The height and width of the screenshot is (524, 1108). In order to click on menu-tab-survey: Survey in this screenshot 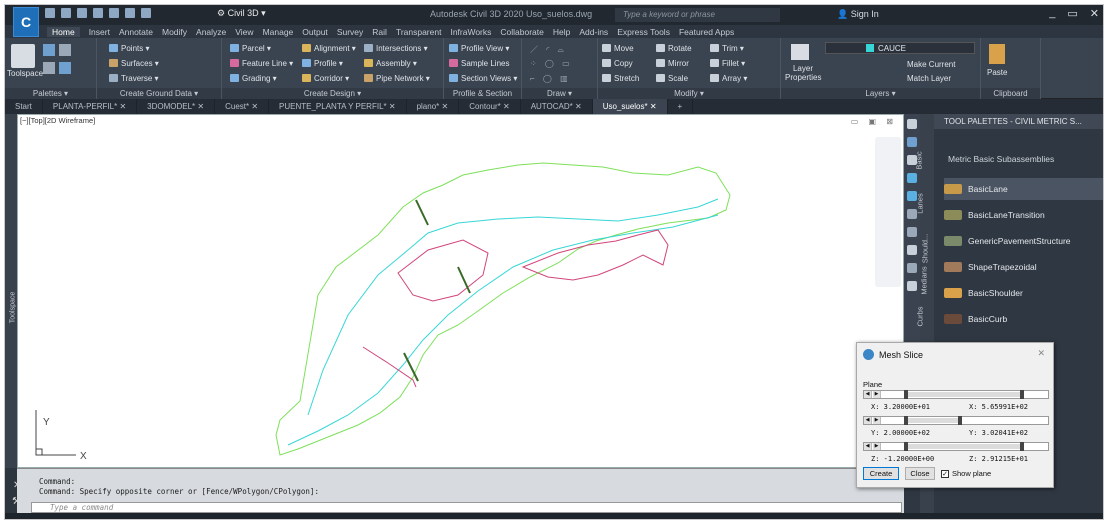, I will do `click(350, 32)`.